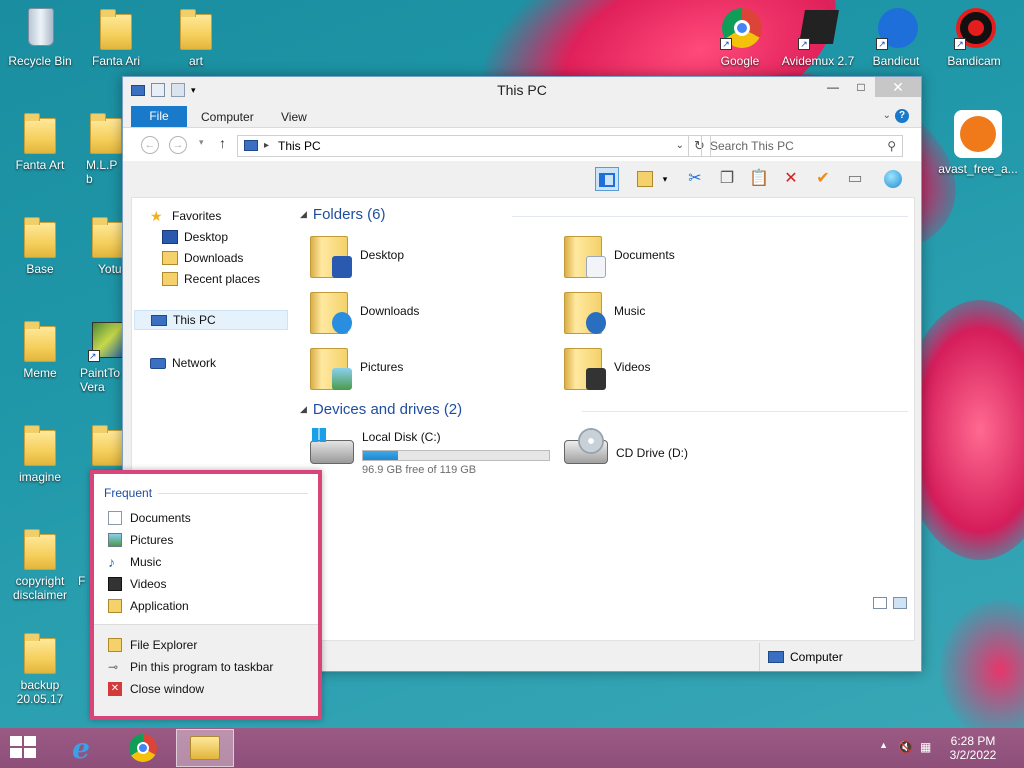  What do you see at coordinates (164, 645) in the screenshot?
I see `task-label: File Explorer` at bounding box center [164, 645].